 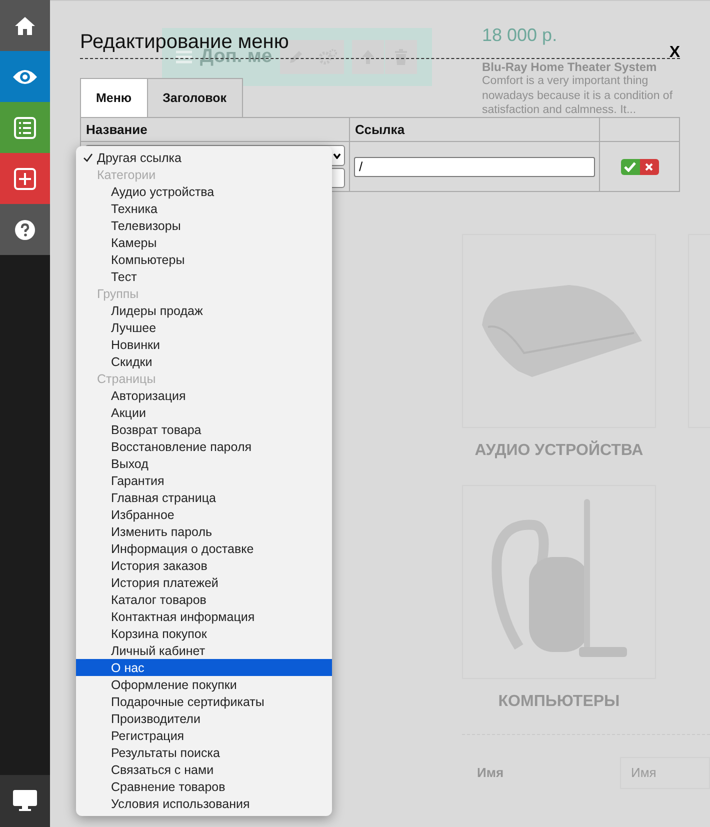 I want to click on dropdown-option: История заказов, so click(x=204, y=565).